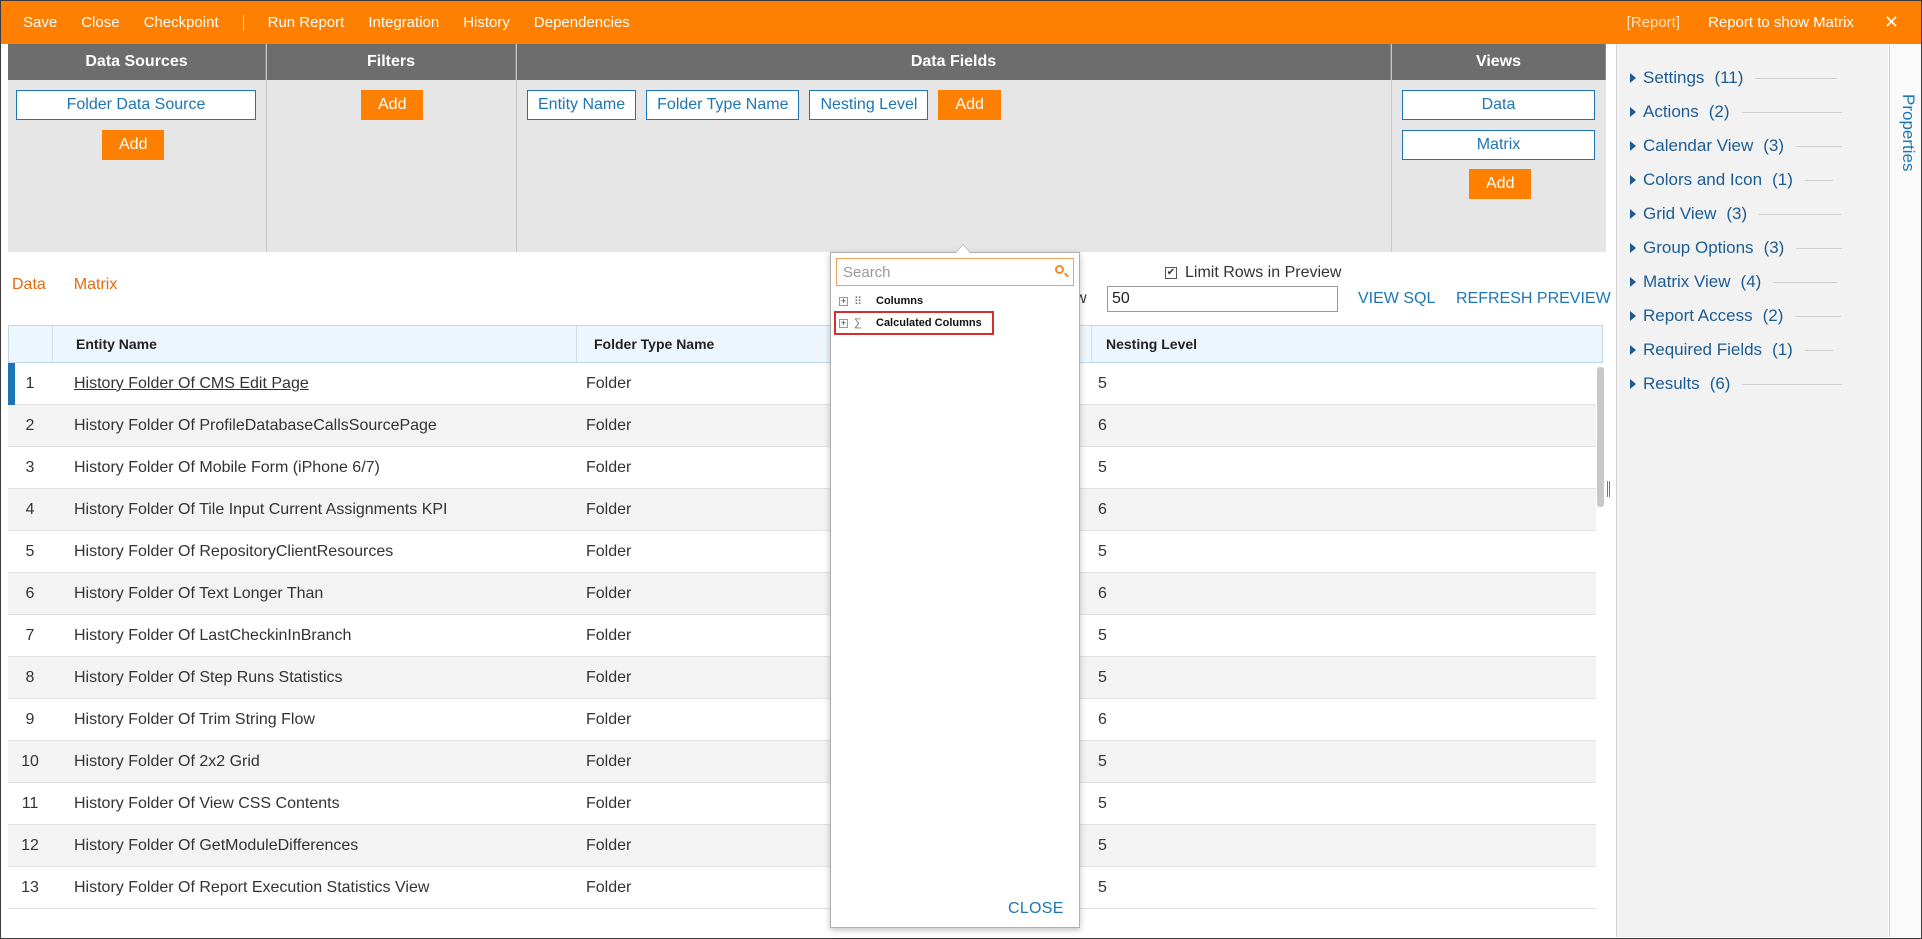  What do you see at coordinates (136, 105) in the screenshot?
I see `data-source-item: Folder Data Source` at bounding box center [136, 105].